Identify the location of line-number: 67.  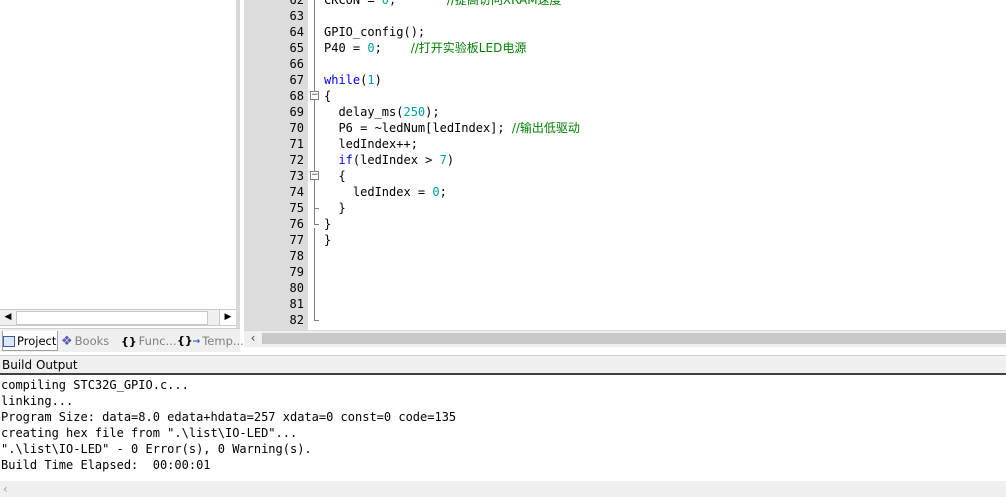
(296, 80).